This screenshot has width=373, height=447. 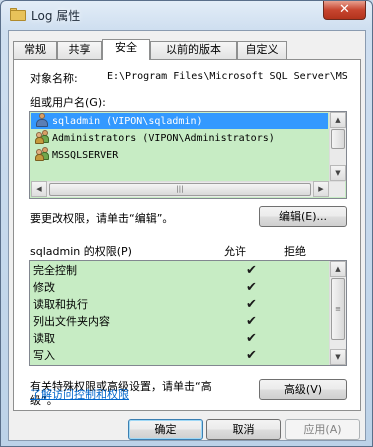 I want to click on deny-column-header: 拒绝, so click(x=295, y=251).